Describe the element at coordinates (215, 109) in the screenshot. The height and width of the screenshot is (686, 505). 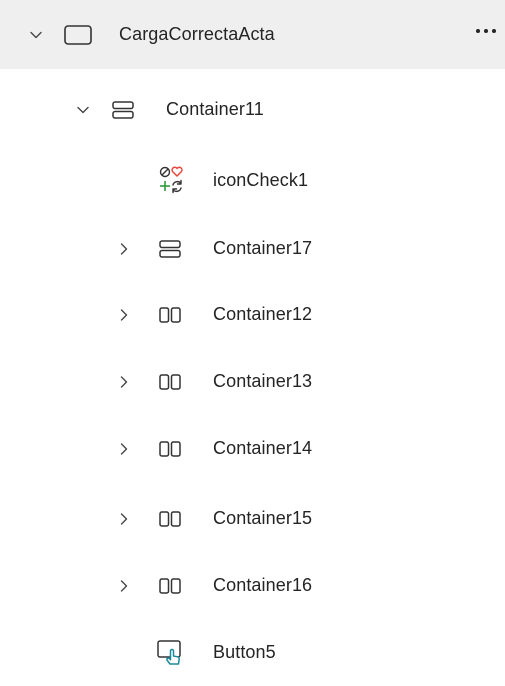
I see `tree-item-label: Container11` at that location.